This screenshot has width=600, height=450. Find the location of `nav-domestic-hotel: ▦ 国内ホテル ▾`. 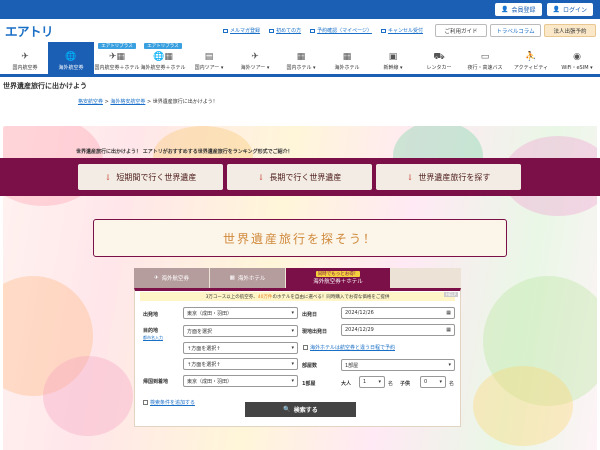

nav-domestic-hotel: ▦ 国内ホテル ▾ is located at coordinates (301, 58).